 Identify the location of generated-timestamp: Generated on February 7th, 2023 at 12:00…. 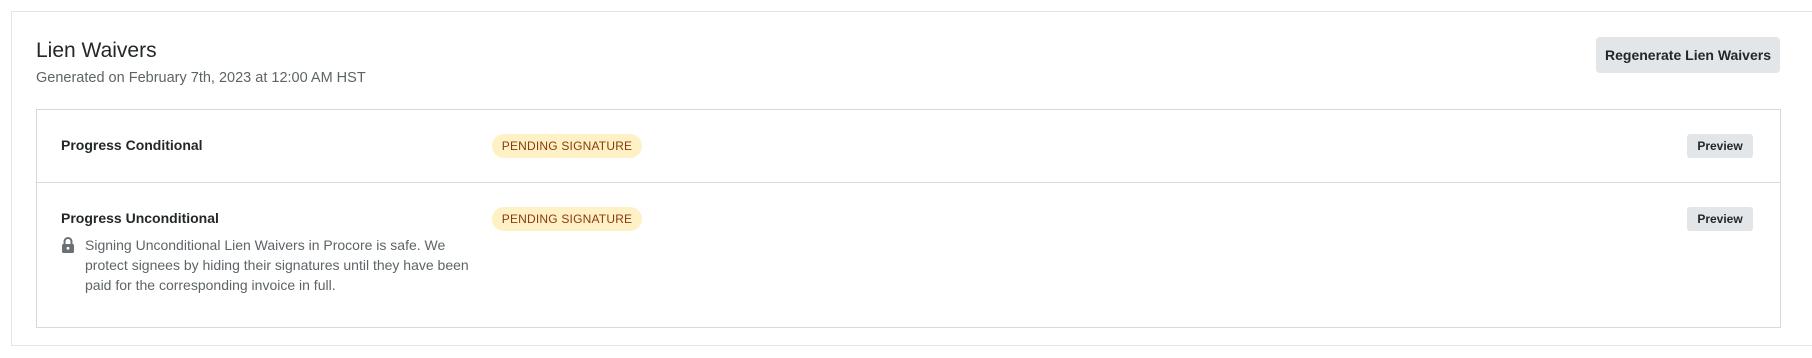
(201, 78).